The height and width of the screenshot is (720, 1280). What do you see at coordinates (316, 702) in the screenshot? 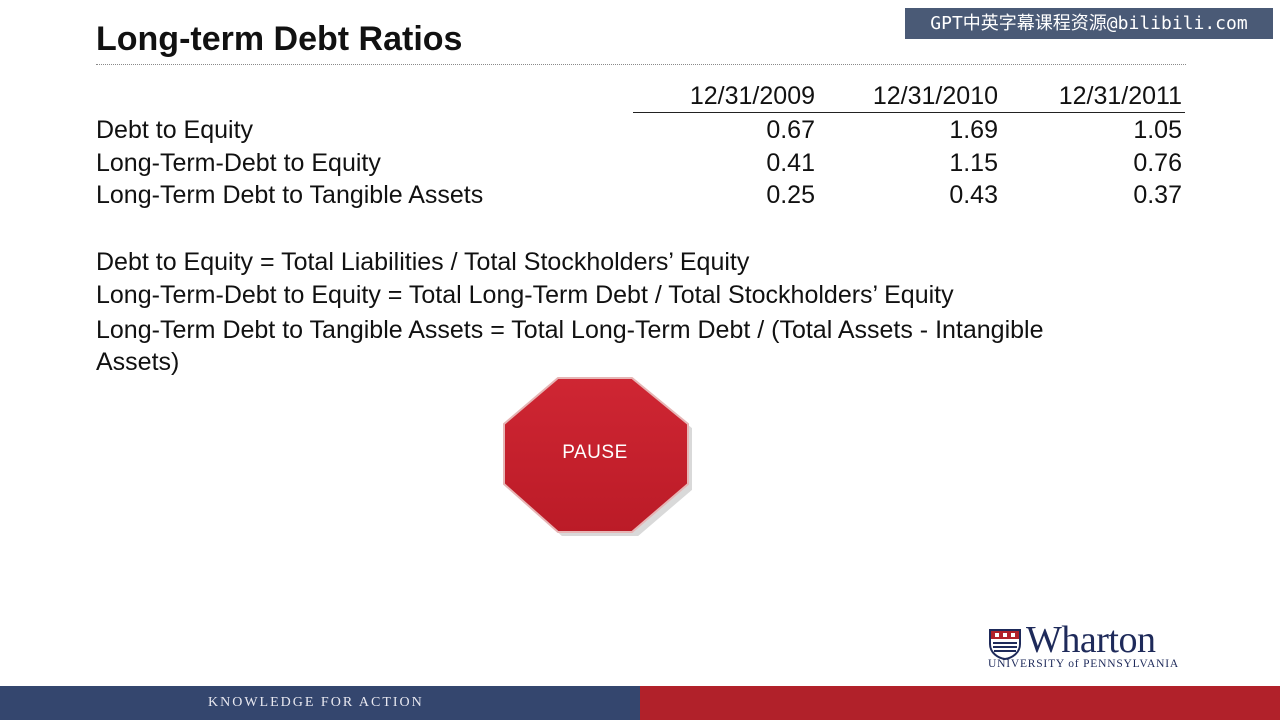
I see `footer-tagline: KNOWLEDGE FOR ACTION` at bounding box center [316, 702].